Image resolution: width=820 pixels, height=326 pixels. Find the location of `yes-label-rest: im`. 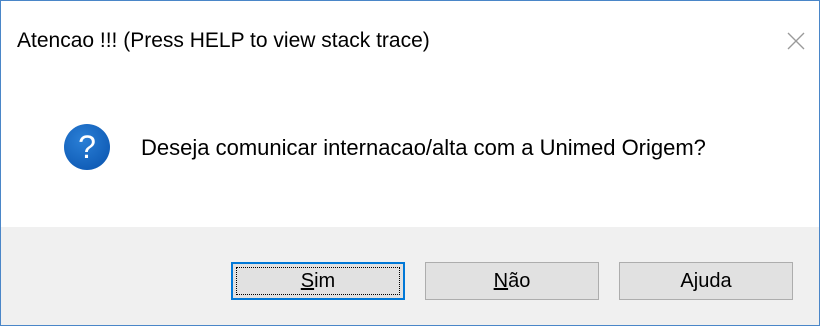

yes-label-rest: im is located at coordinates (325, 280).